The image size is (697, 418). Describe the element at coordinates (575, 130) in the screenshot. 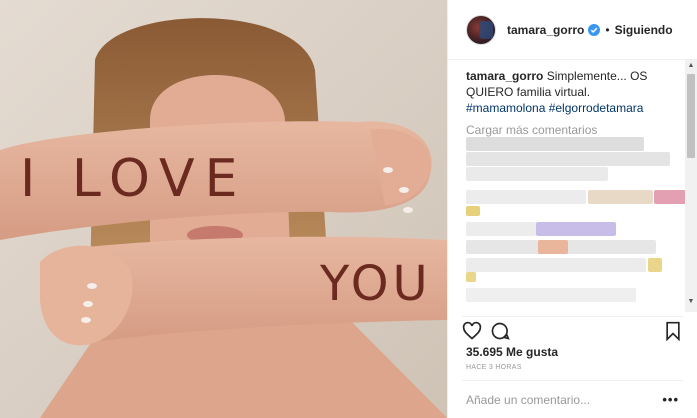

I see `load-more-comments-button: Cargar más comentarios` at that location.